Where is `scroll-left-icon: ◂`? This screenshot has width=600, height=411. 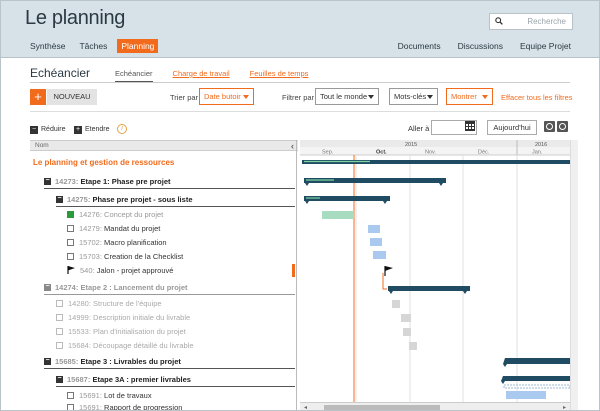 scroll-left-icon: ◂ is located at coordinates (305, 407).